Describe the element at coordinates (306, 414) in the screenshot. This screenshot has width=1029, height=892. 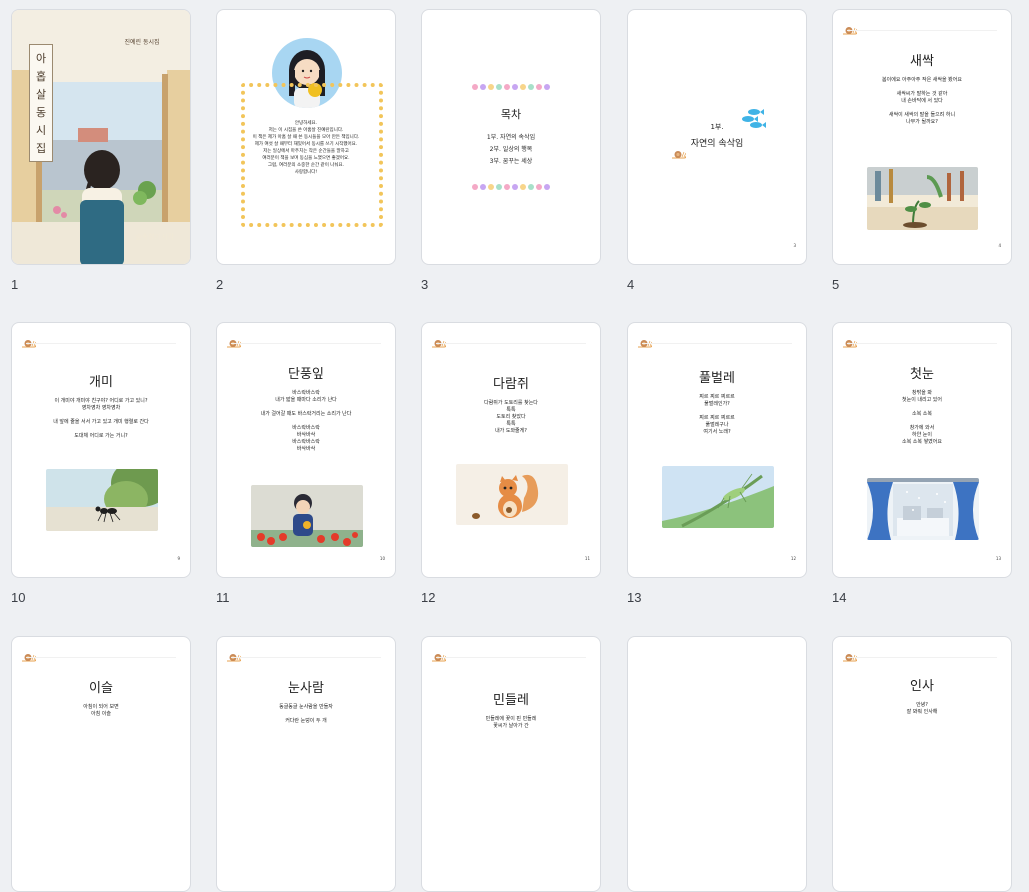
I see `poem-line: 내가 걸어갈 때도 바스락거리는 소리가 난다` at that location.